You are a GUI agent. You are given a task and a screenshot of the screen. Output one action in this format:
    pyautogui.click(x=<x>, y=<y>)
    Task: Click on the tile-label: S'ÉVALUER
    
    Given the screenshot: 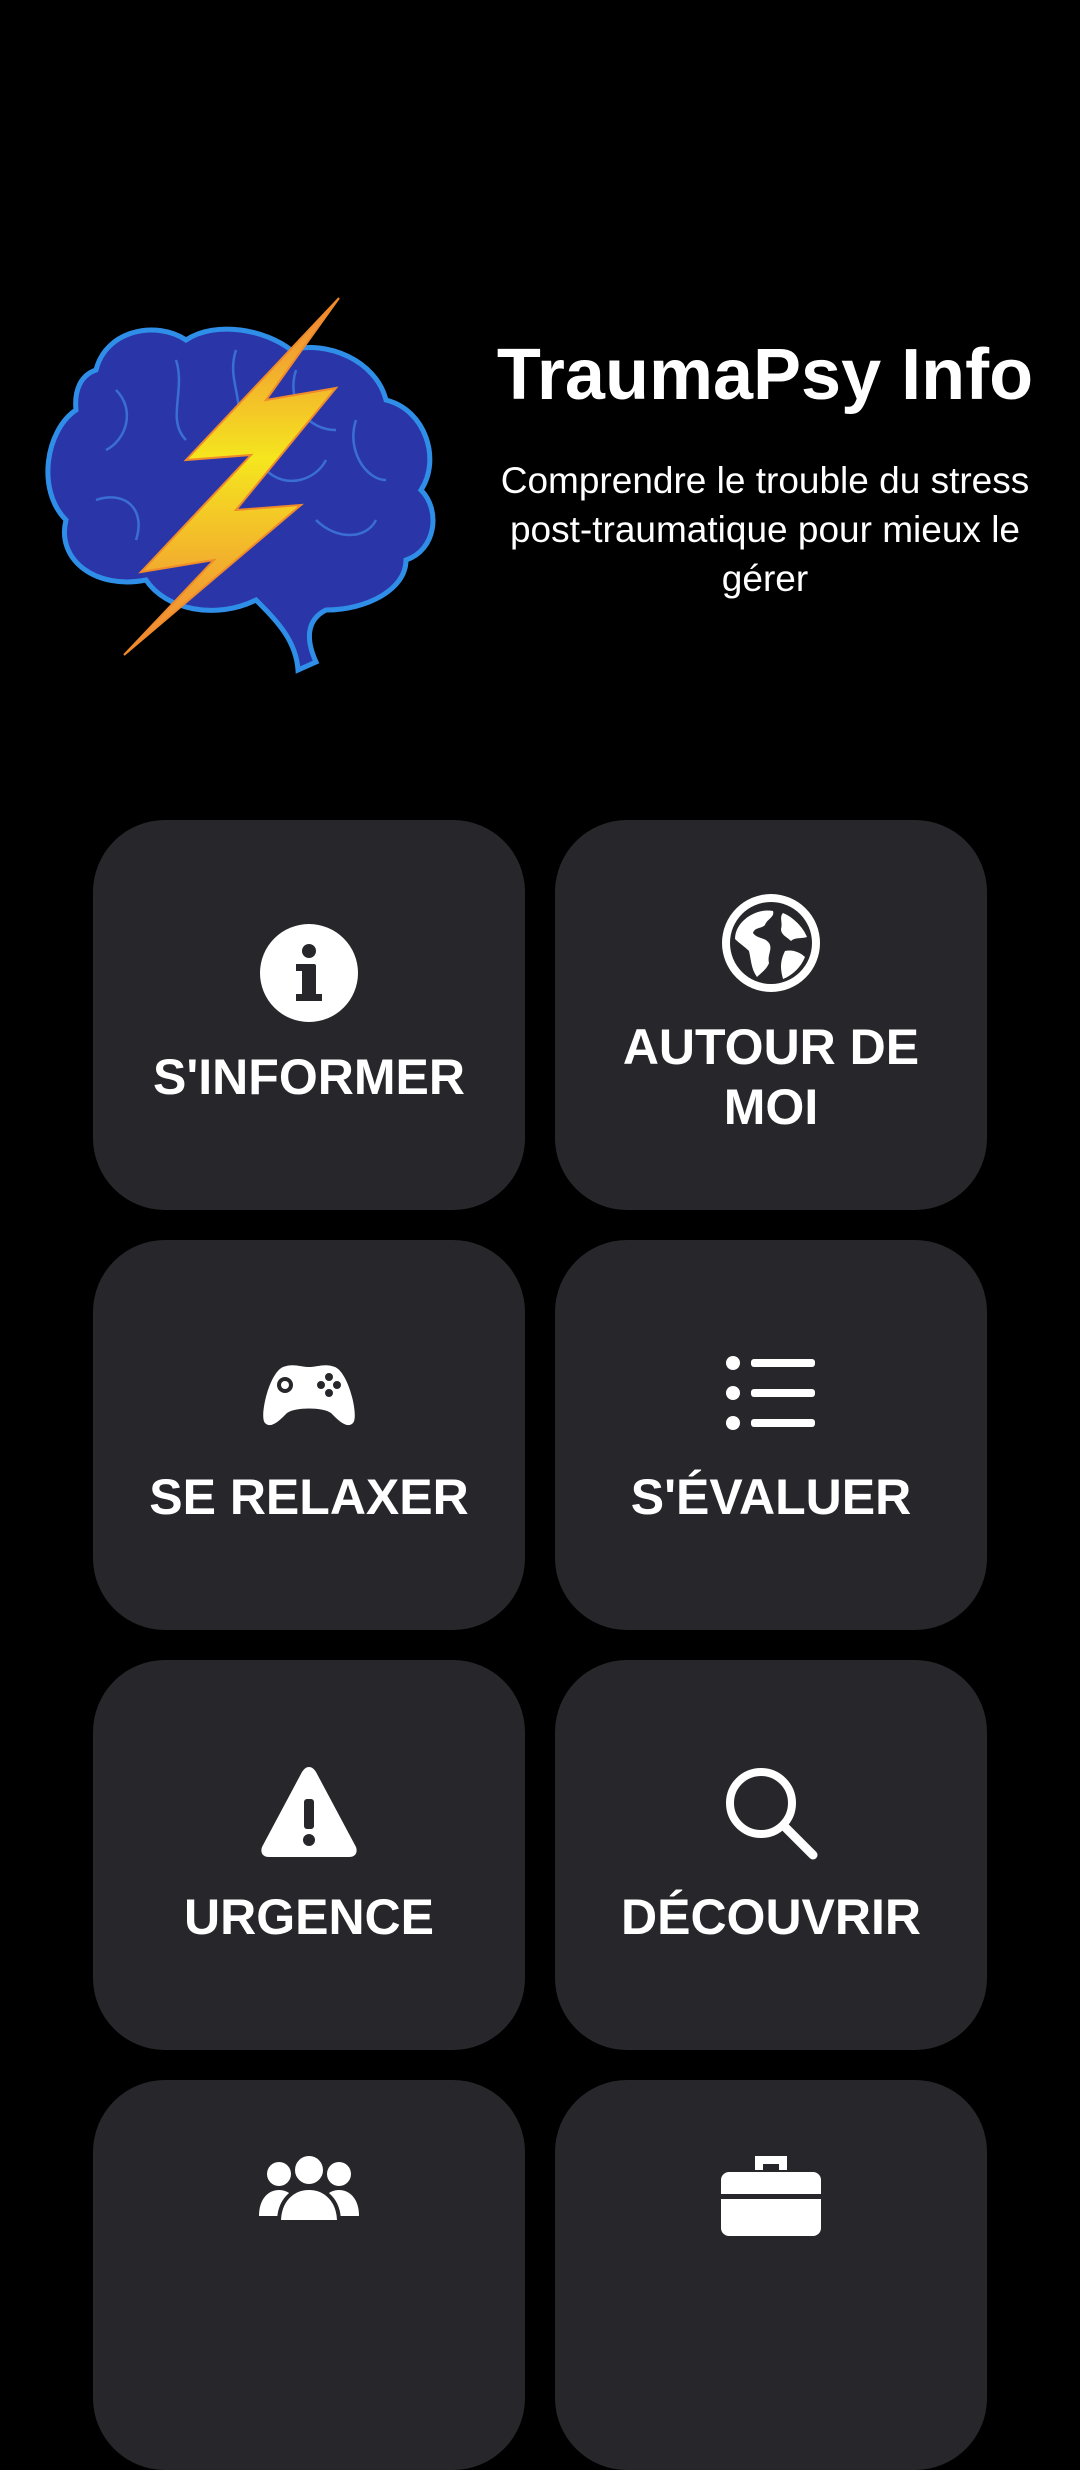 What is the action you would take?
    pyautogui.click(x=771, y=1497)
    